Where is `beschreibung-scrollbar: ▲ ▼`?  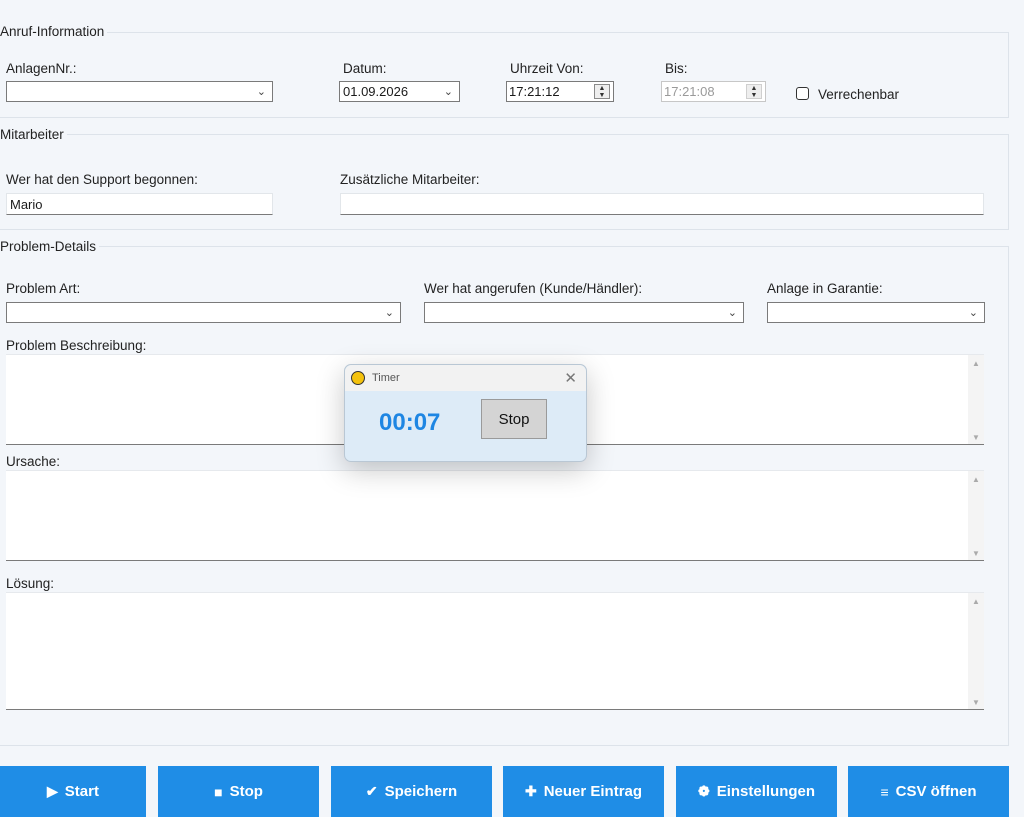
beschreibung-scrollbar: ▲ ▼ is located at coordinates (976, 399).